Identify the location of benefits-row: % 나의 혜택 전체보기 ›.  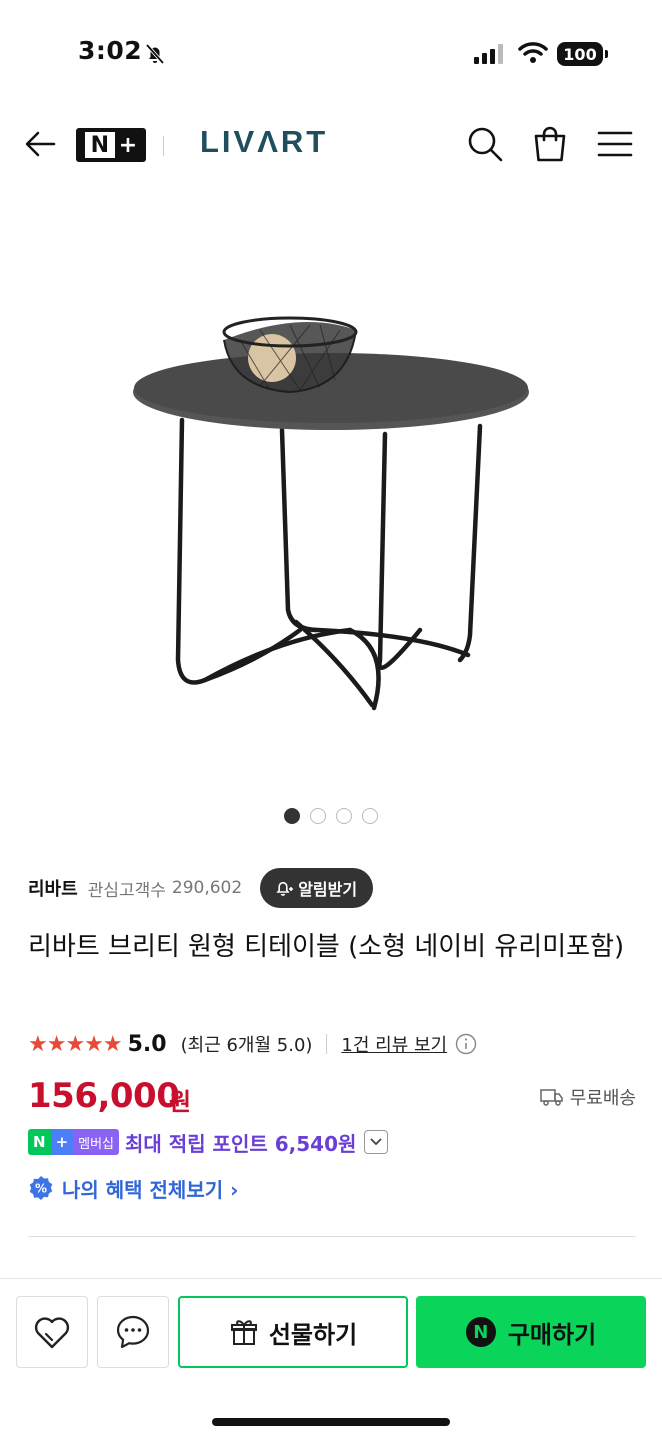
(133, 1188).